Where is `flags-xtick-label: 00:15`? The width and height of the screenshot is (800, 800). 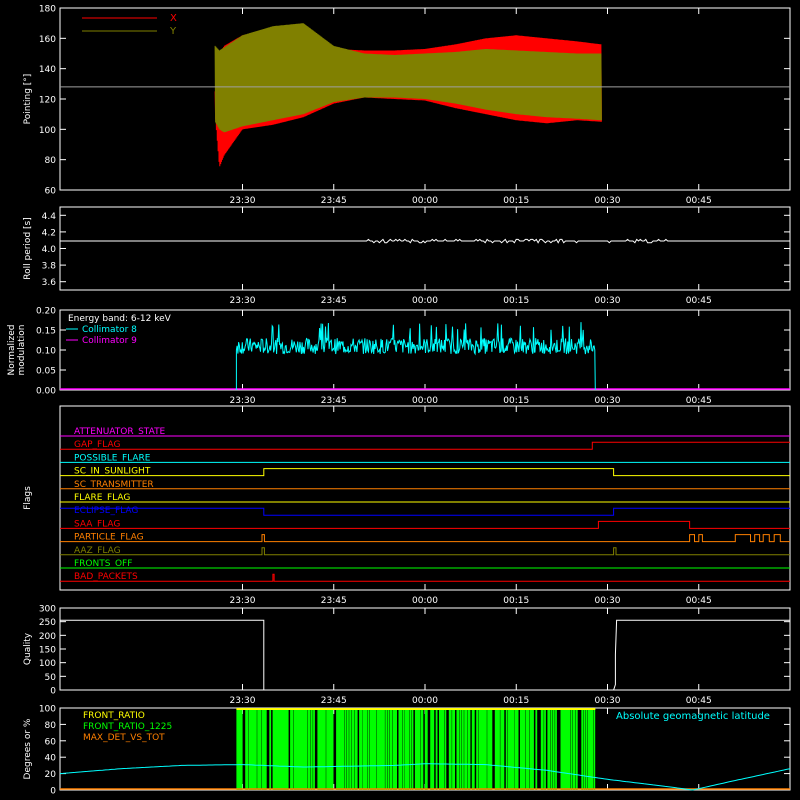
flags-xtick-label: 00:15 is located at coordinates (516, 601).